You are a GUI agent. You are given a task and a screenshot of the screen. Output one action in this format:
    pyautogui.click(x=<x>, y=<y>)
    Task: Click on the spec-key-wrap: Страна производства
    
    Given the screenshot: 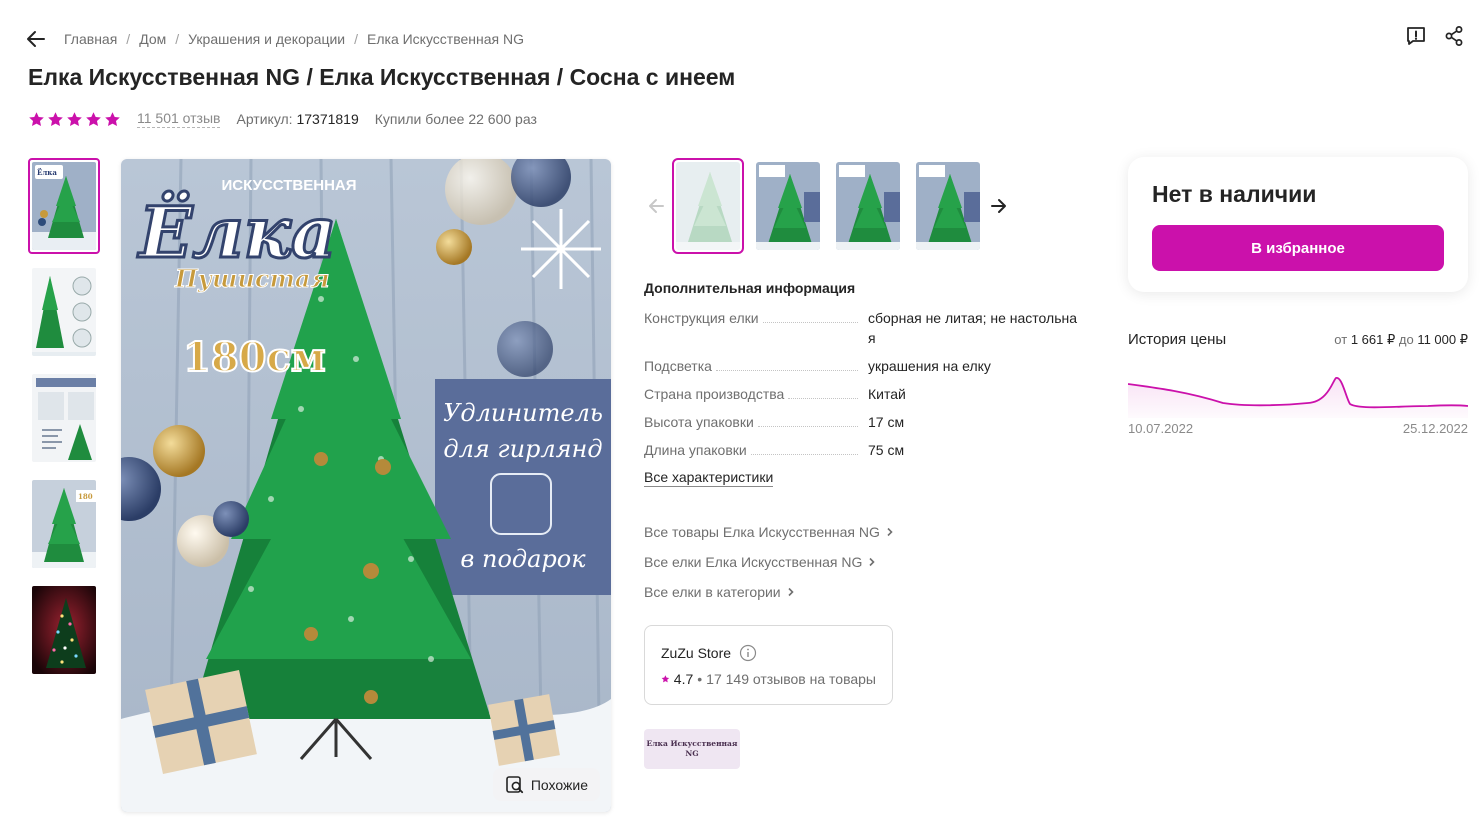 What is the action you would take?
    pyautogui.click(x=756, y=394)
    